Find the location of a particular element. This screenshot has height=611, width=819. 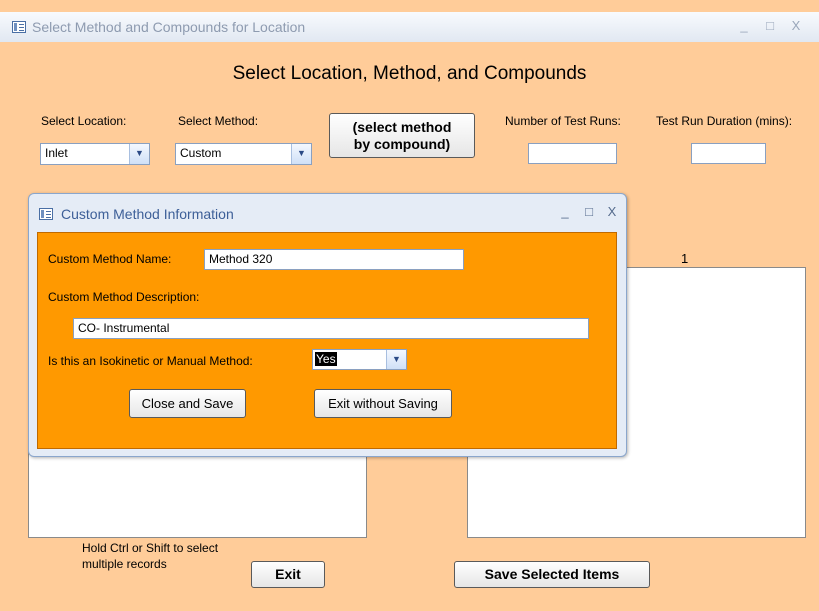

hint-line-1: Hold Ctrl or Shift to select is located at coordinates (150, 548).